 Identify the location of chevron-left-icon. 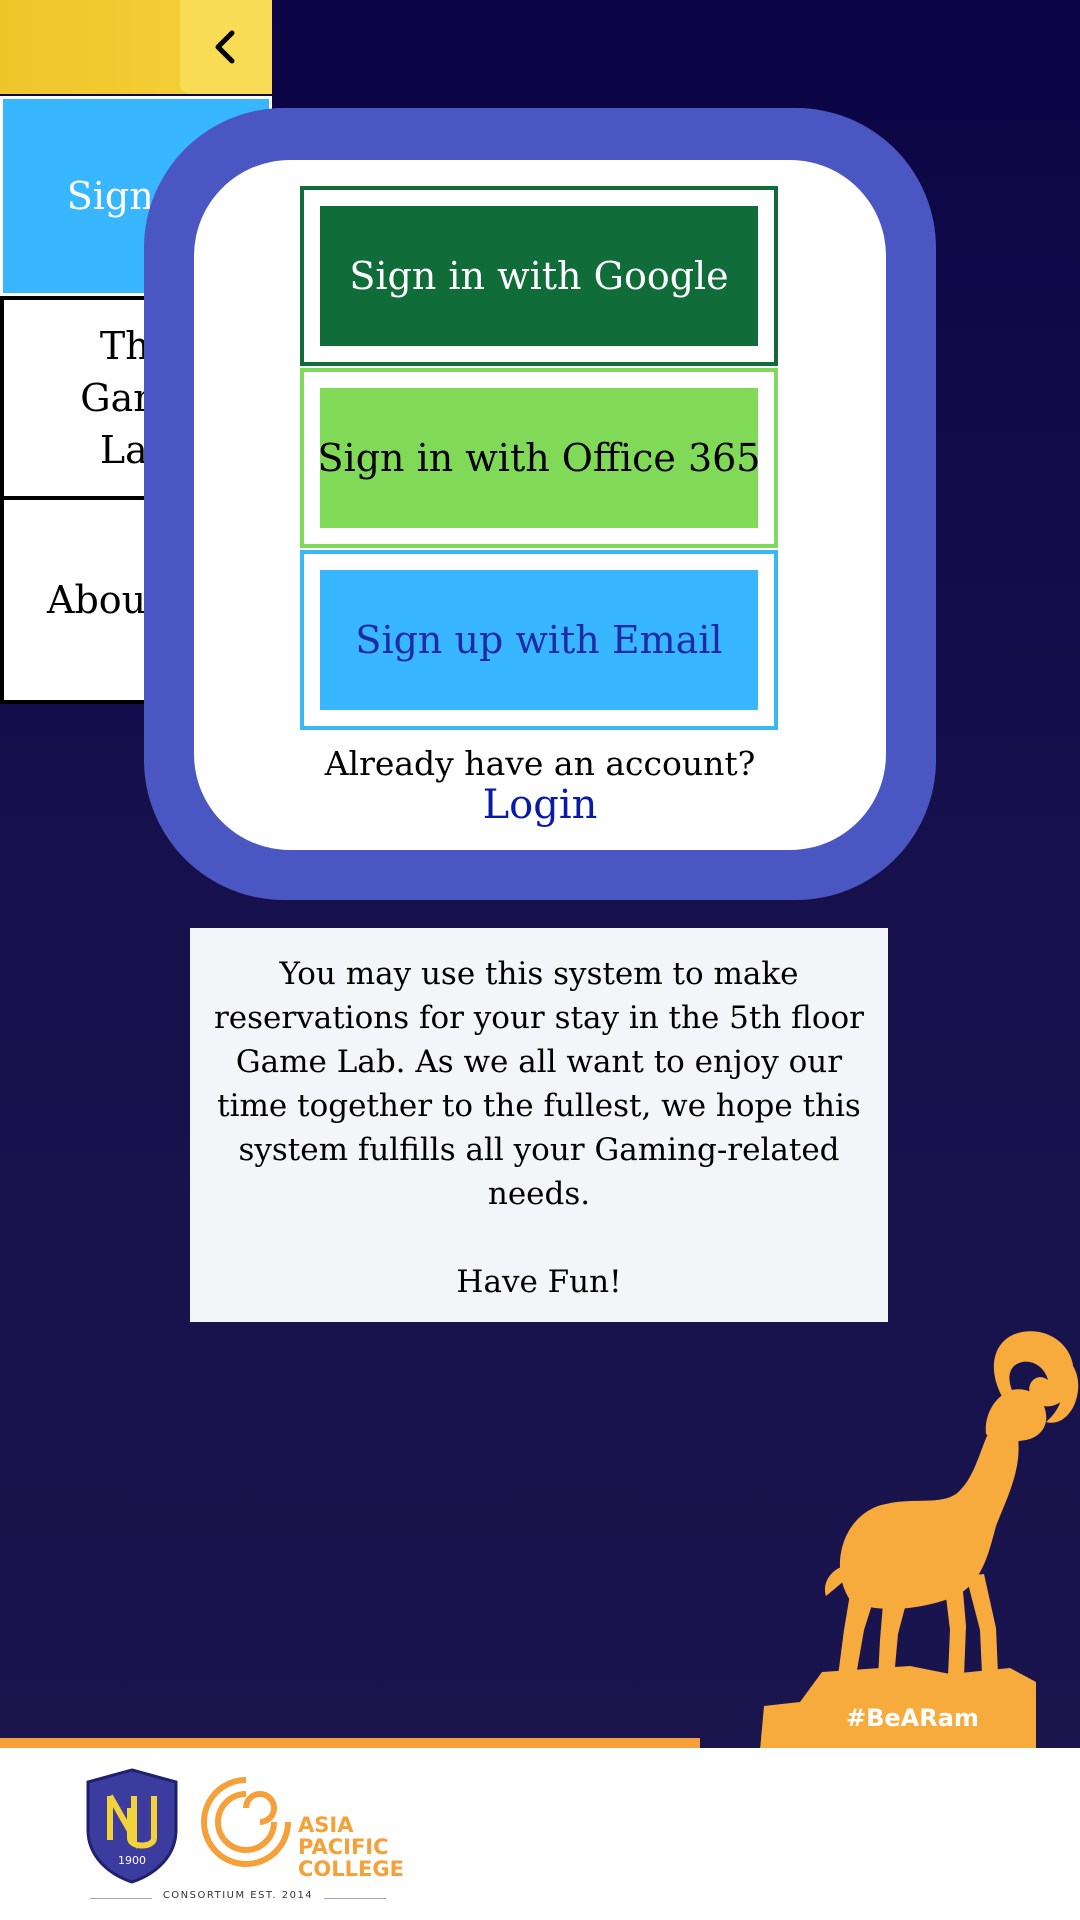
(225, 47).